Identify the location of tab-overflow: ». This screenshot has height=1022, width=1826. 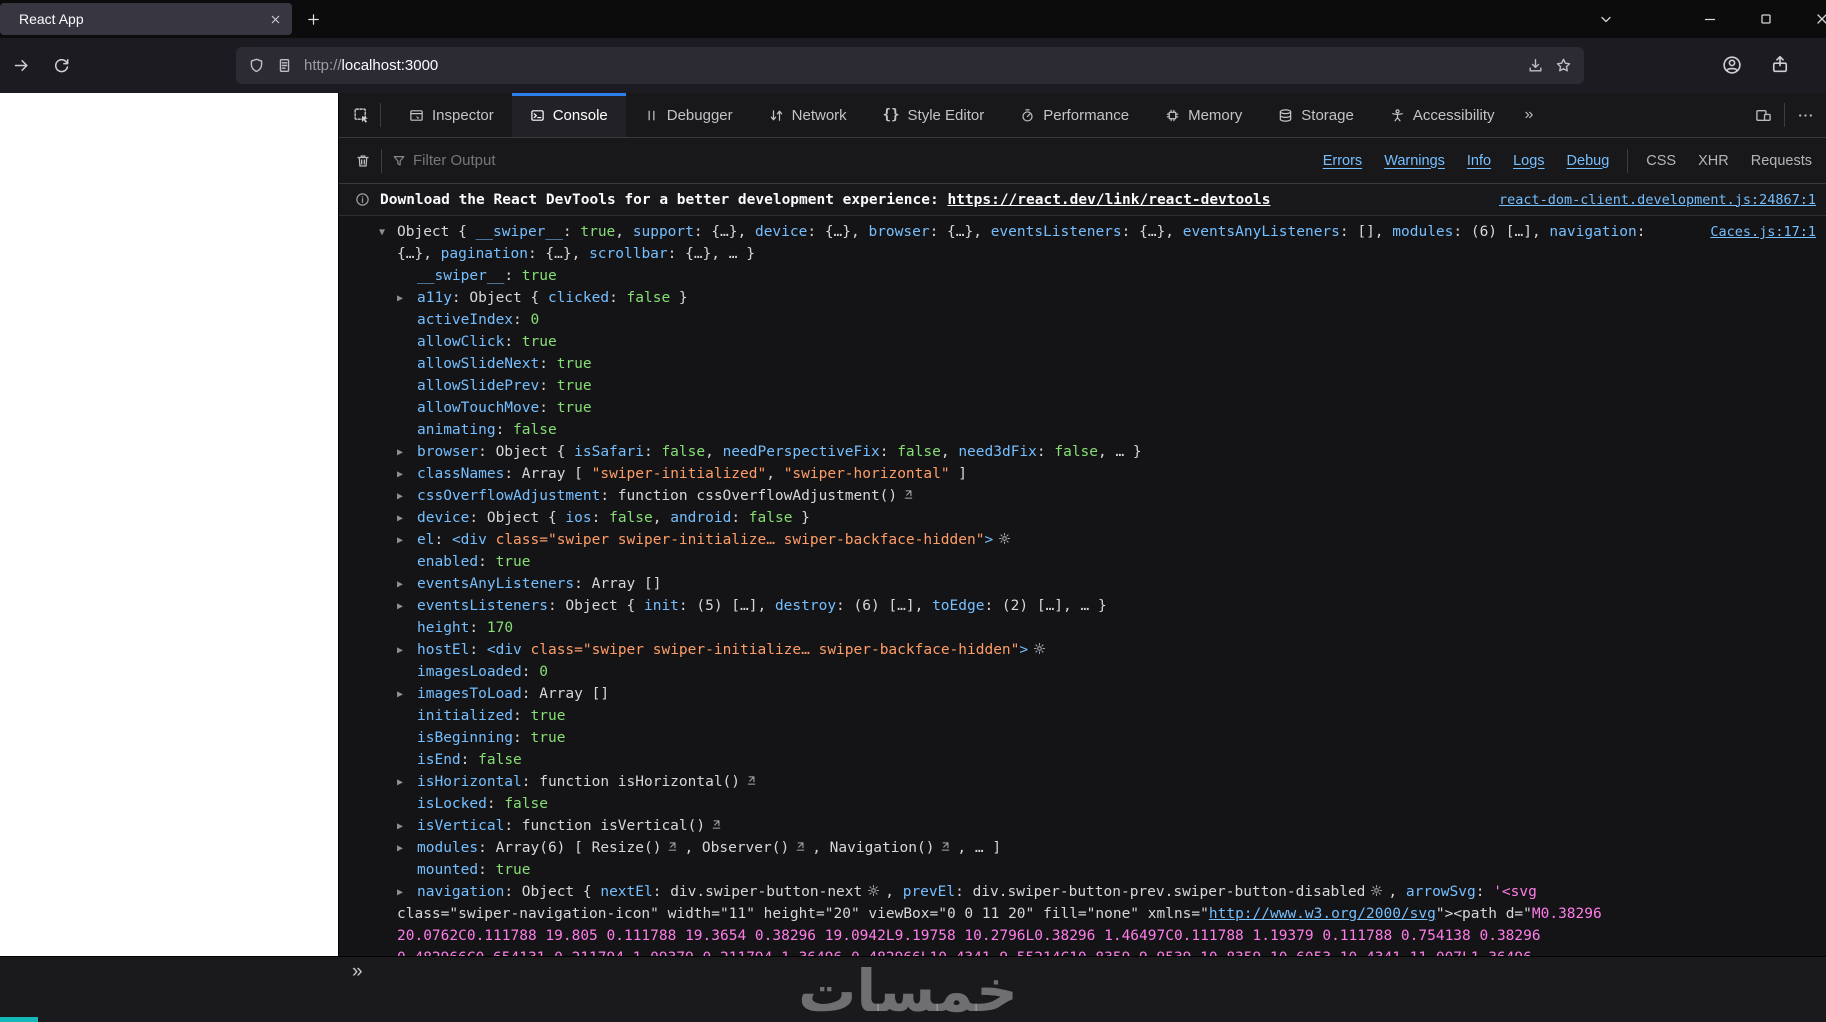
(1529, 115).